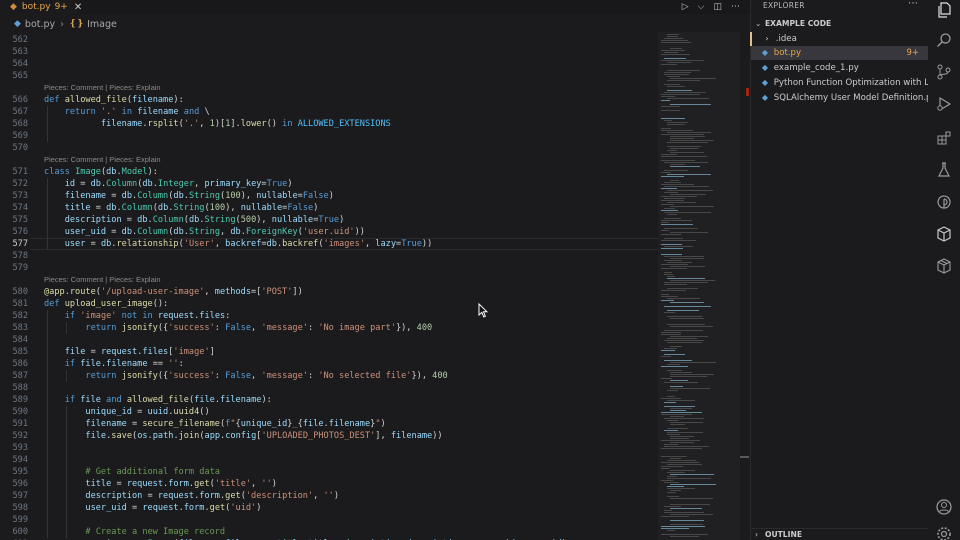 This screenshot has height=540, width=960. What do you see at coordinates (765, 52) in the screenshot?
I see `python-file-icon: ◆` at bounding box center [765, 52].